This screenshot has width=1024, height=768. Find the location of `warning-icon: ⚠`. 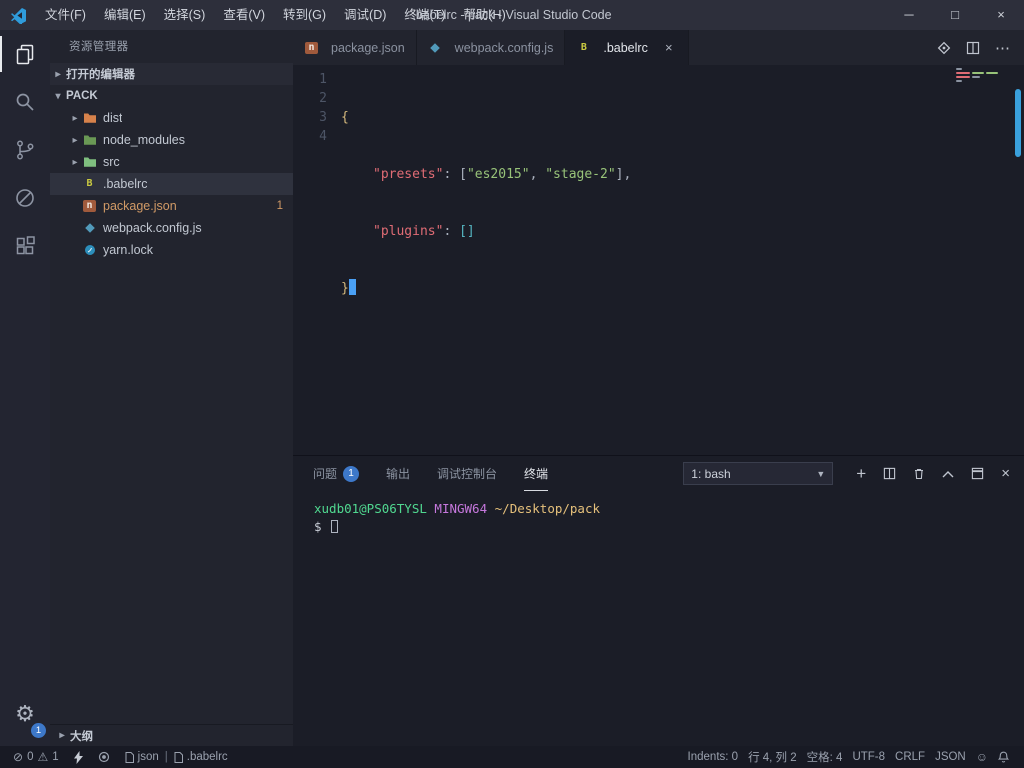

warning-icon: ⚠ is located at coordinates (43, 757).